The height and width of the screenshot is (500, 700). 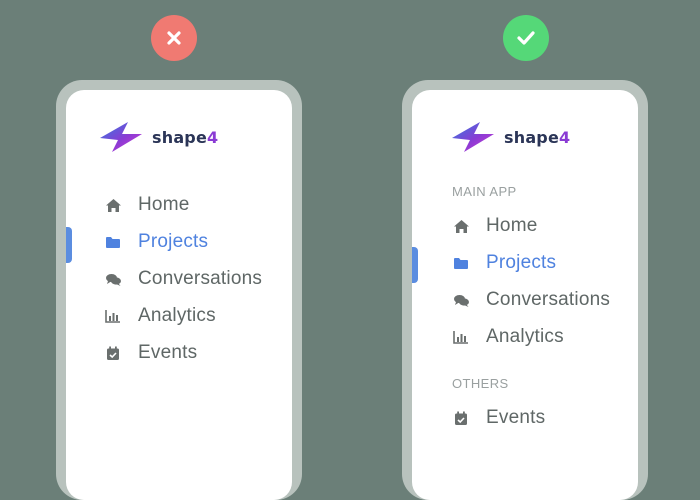 What do you see at coordinates (484, 191) in the screenshot?
I see `section-title-main-app: MAIN APP` at bounding box center [484, 191].